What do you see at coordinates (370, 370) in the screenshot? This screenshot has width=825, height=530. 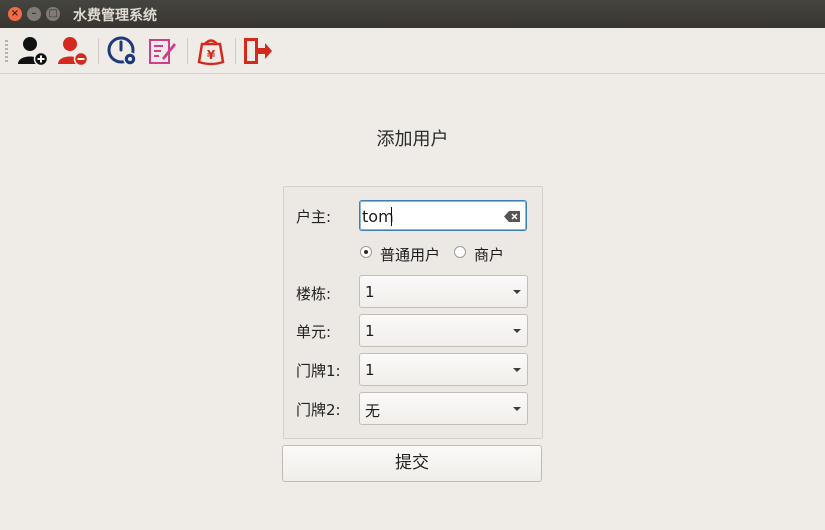 I see `door-number-1-select-value: 1` at bounding box center [370, 370].